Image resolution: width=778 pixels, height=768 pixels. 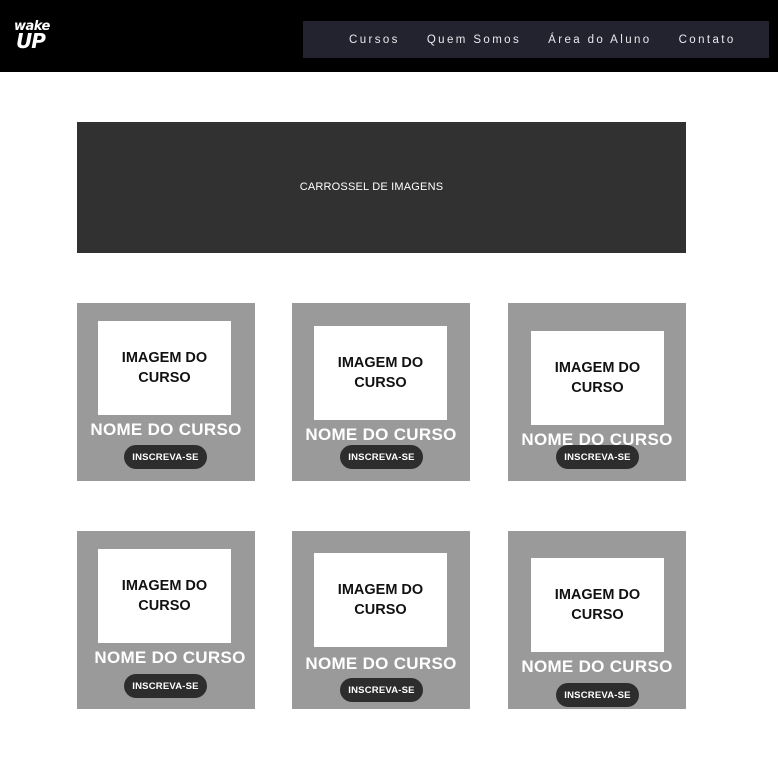 What do you see at coordinates (599, 40) in the screenshot?
I see `nav-item-area-do-aluno: Área do Aluno` at bounding box center [599, 40].